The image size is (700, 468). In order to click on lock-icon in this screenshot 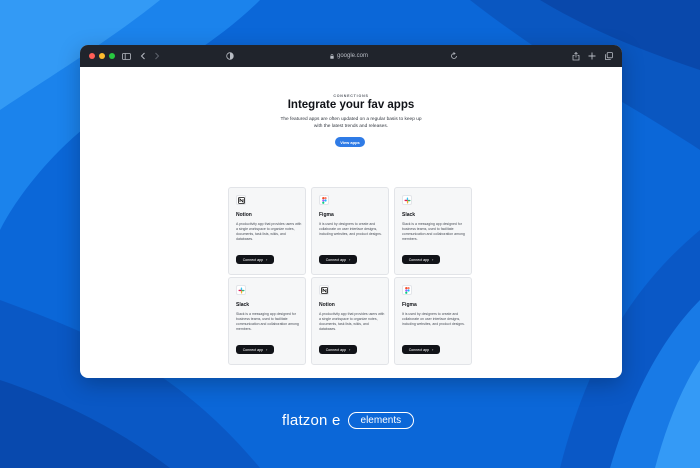, I will do `click(332, 56)`.